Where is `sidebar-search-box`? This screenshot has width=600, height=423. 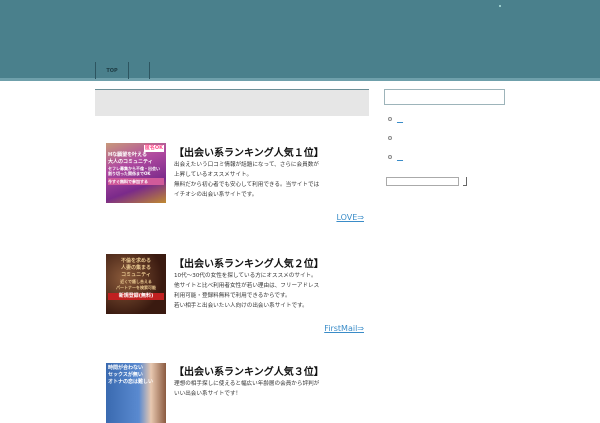
sidebar-search-box is located at coordinates (444, 97).